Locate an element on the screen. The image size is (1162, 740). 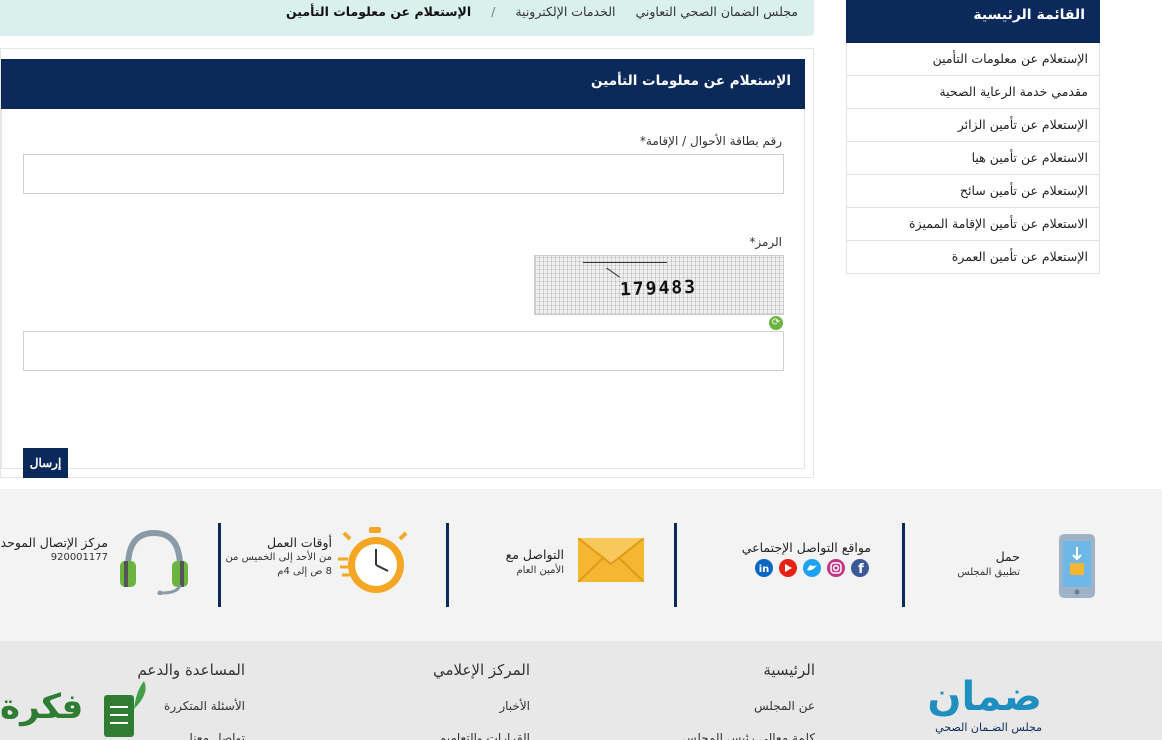
id-number-label: رقم بطاقة الأحوال / الإقامة* is located at coordinates (710, 141).